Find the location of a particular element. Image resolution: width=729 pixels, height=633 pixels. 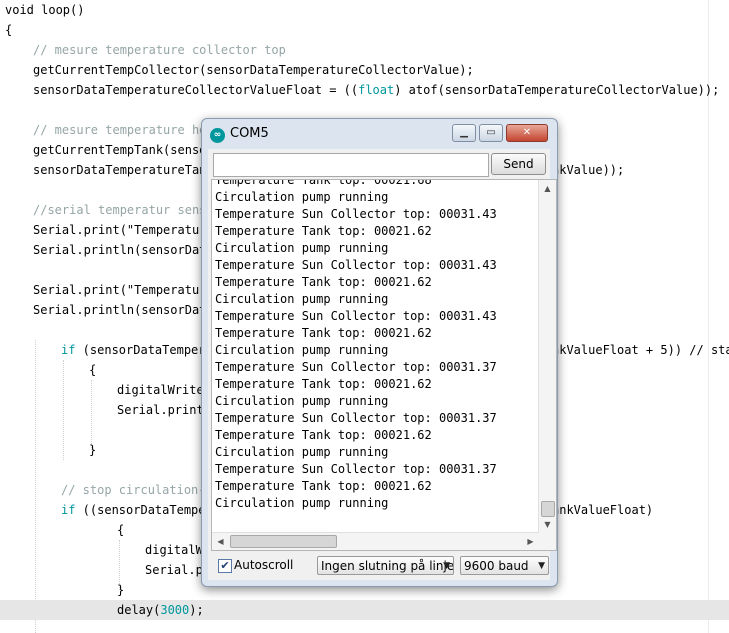

horizontal-scroll-thumb is located at coordinates (283, 541).